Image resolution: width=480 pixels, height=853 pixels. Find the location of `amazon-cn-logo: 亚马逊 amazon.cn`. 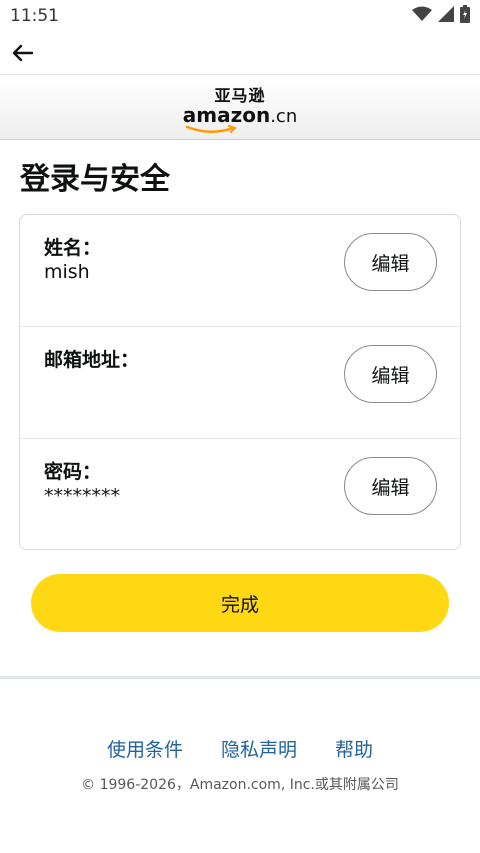

amazon-cn-logo: 亚马逊 amazon.cn is located at coordinates (240, 109).